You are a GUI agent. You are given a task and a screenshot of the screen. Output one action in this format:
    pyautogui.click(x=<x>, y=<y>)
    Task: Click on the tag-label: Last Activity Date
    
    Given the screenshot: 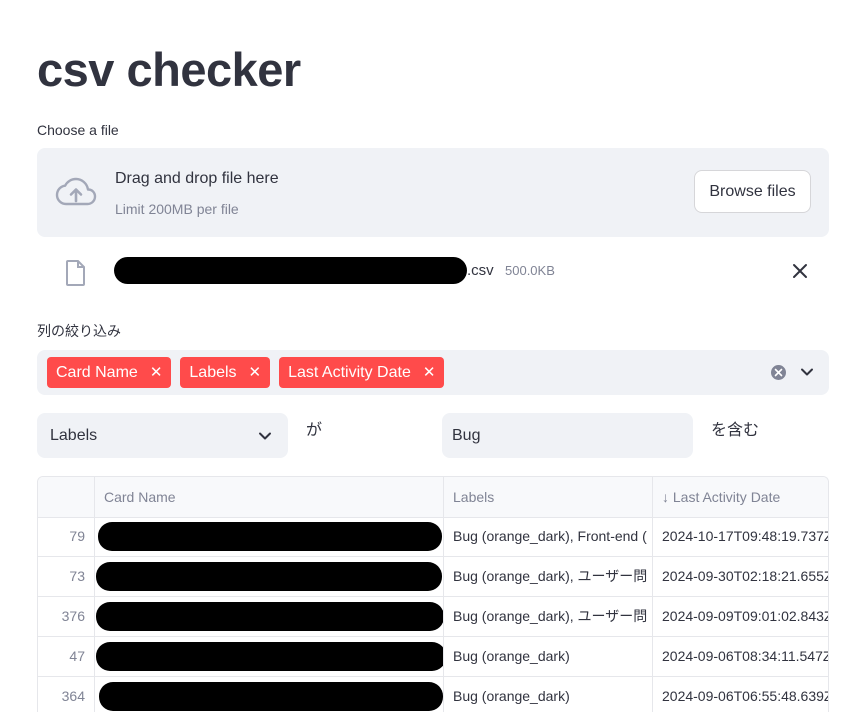 What is the action you would take?
    pyautogui.click(x=349, y=372)
    